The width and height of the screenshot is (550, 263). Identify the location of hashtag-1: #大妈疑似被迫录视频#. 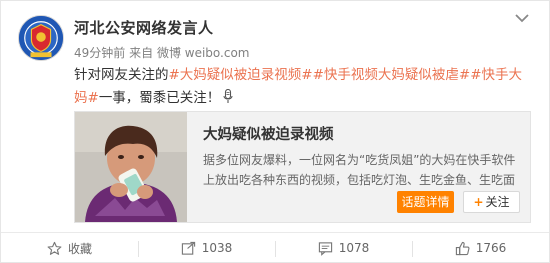
(241, 75).